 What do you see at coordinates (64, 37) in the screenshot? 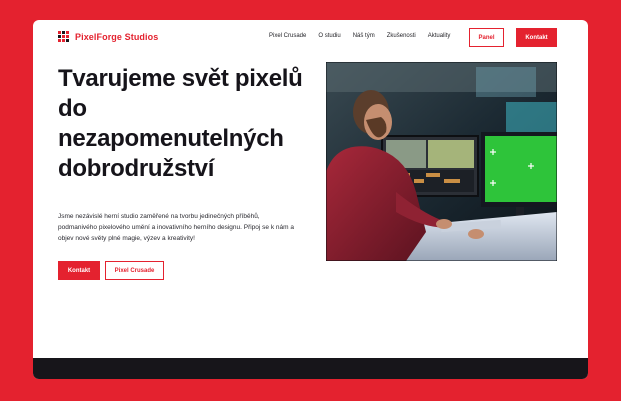
I see `pixel-logo-icon` at bounding box center [64, 37].